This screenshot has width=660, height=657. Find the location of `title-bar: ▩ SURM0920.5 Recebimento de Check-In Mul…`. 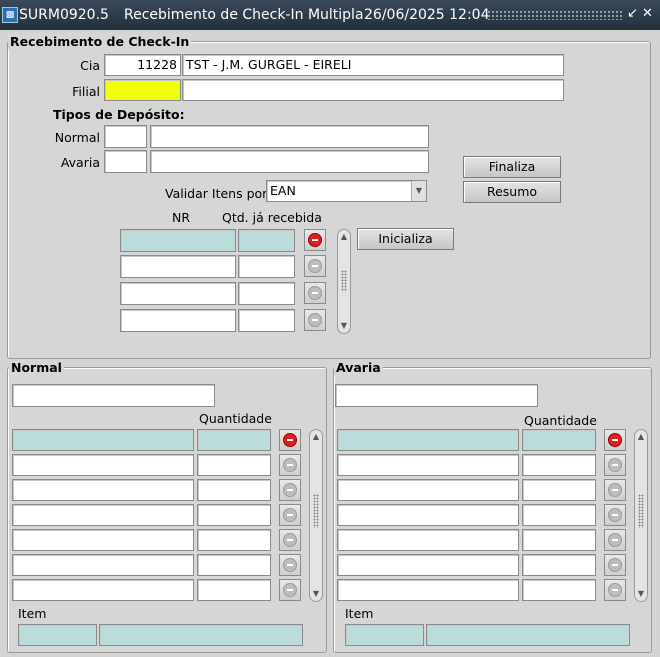

title-bar: ▩ SURM0920.5 Recebimento de Check-In Mul… is located at coordinates (330, 15).